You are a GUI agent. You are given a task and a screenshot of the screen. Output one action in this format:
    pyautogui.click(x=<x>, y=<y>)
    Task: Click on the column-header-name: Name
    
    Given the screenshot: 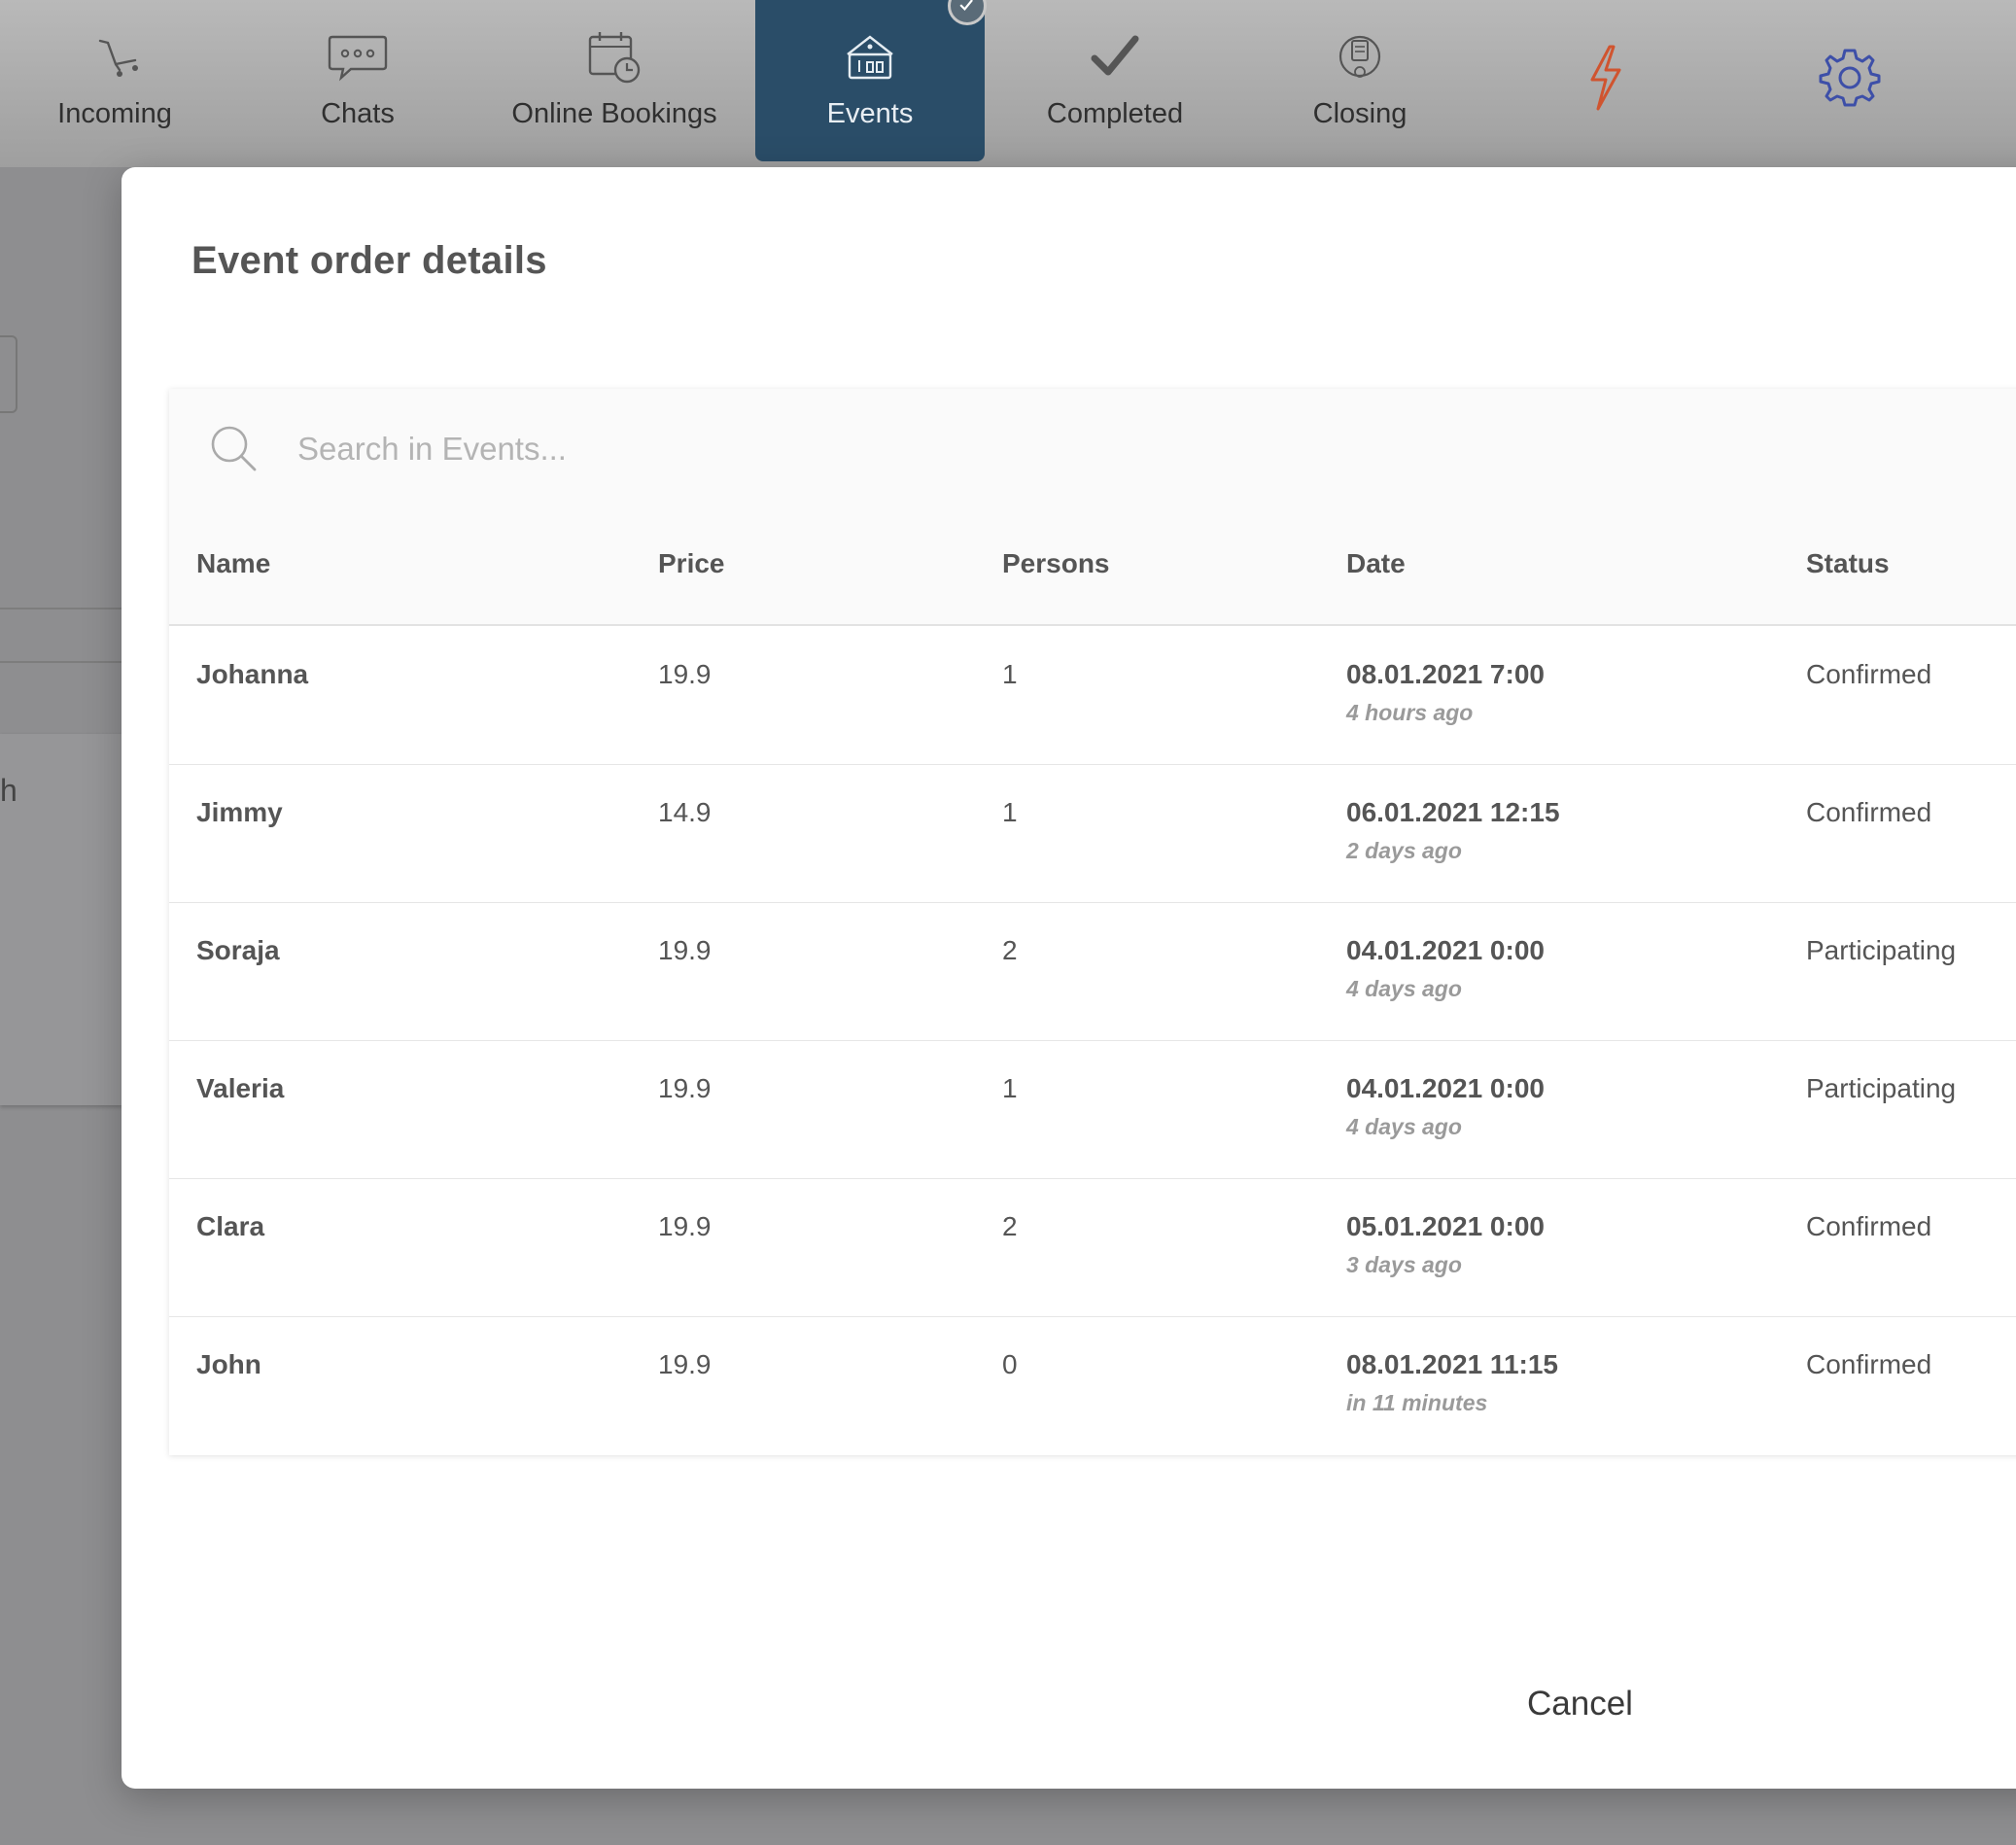 What is the action you would take?
    pyautogui.click(x=233, y=563)
    